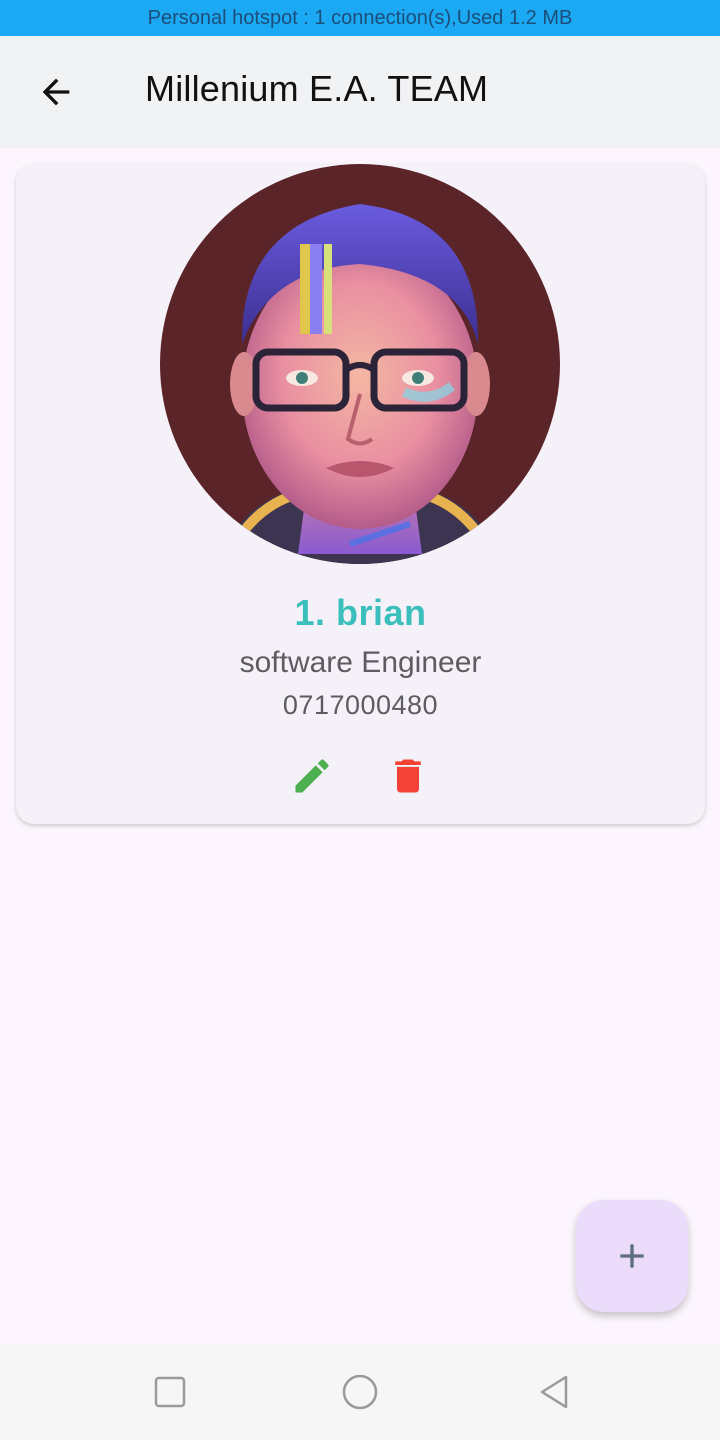 Image resolution: width=720 pixels, height=1440 pixels. I want to click on system-nav-bar, so click(360, 1392).